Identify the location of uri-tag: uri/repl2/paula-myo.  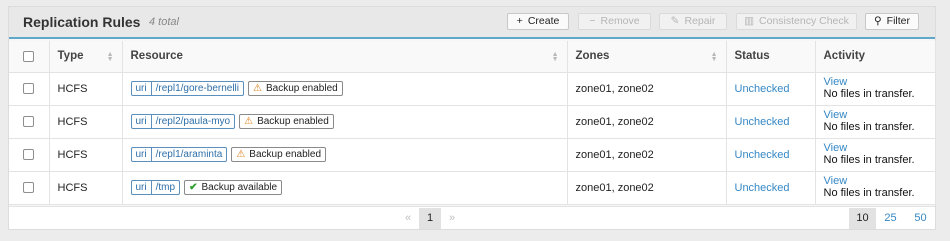
(183, 121).